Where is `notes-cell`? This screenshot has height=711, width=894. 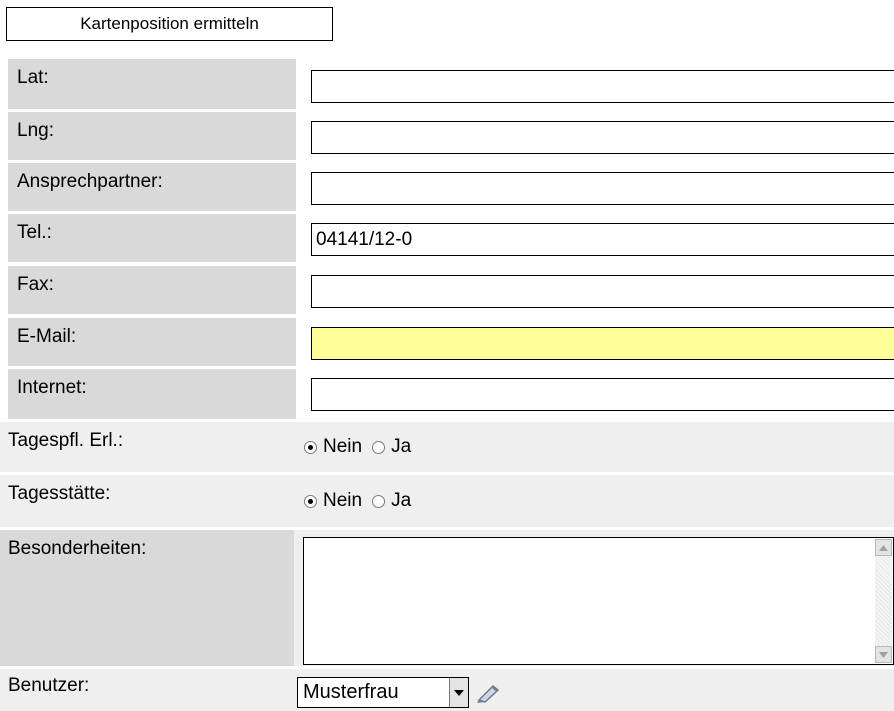
notes-cell is located at coordinates (594, 599).